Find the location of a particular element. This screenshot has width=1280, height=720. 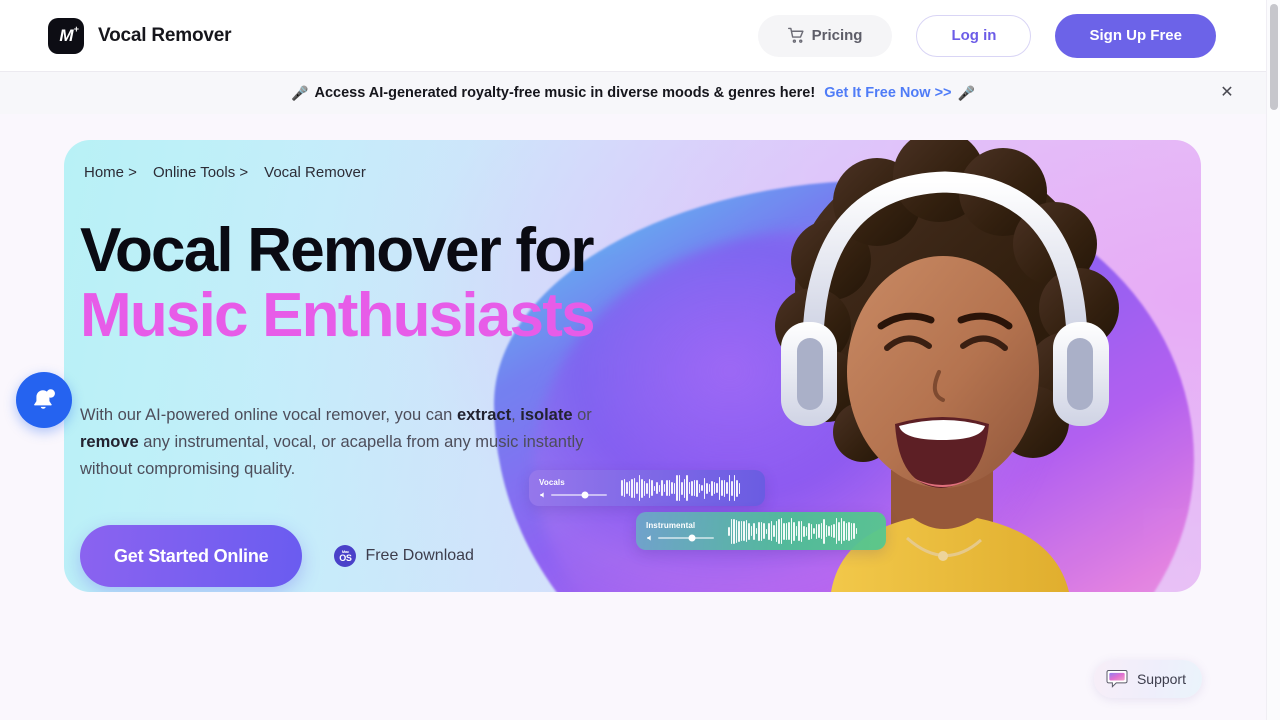

brand: M + Vocal Remover is located at coordinates (140, 35).